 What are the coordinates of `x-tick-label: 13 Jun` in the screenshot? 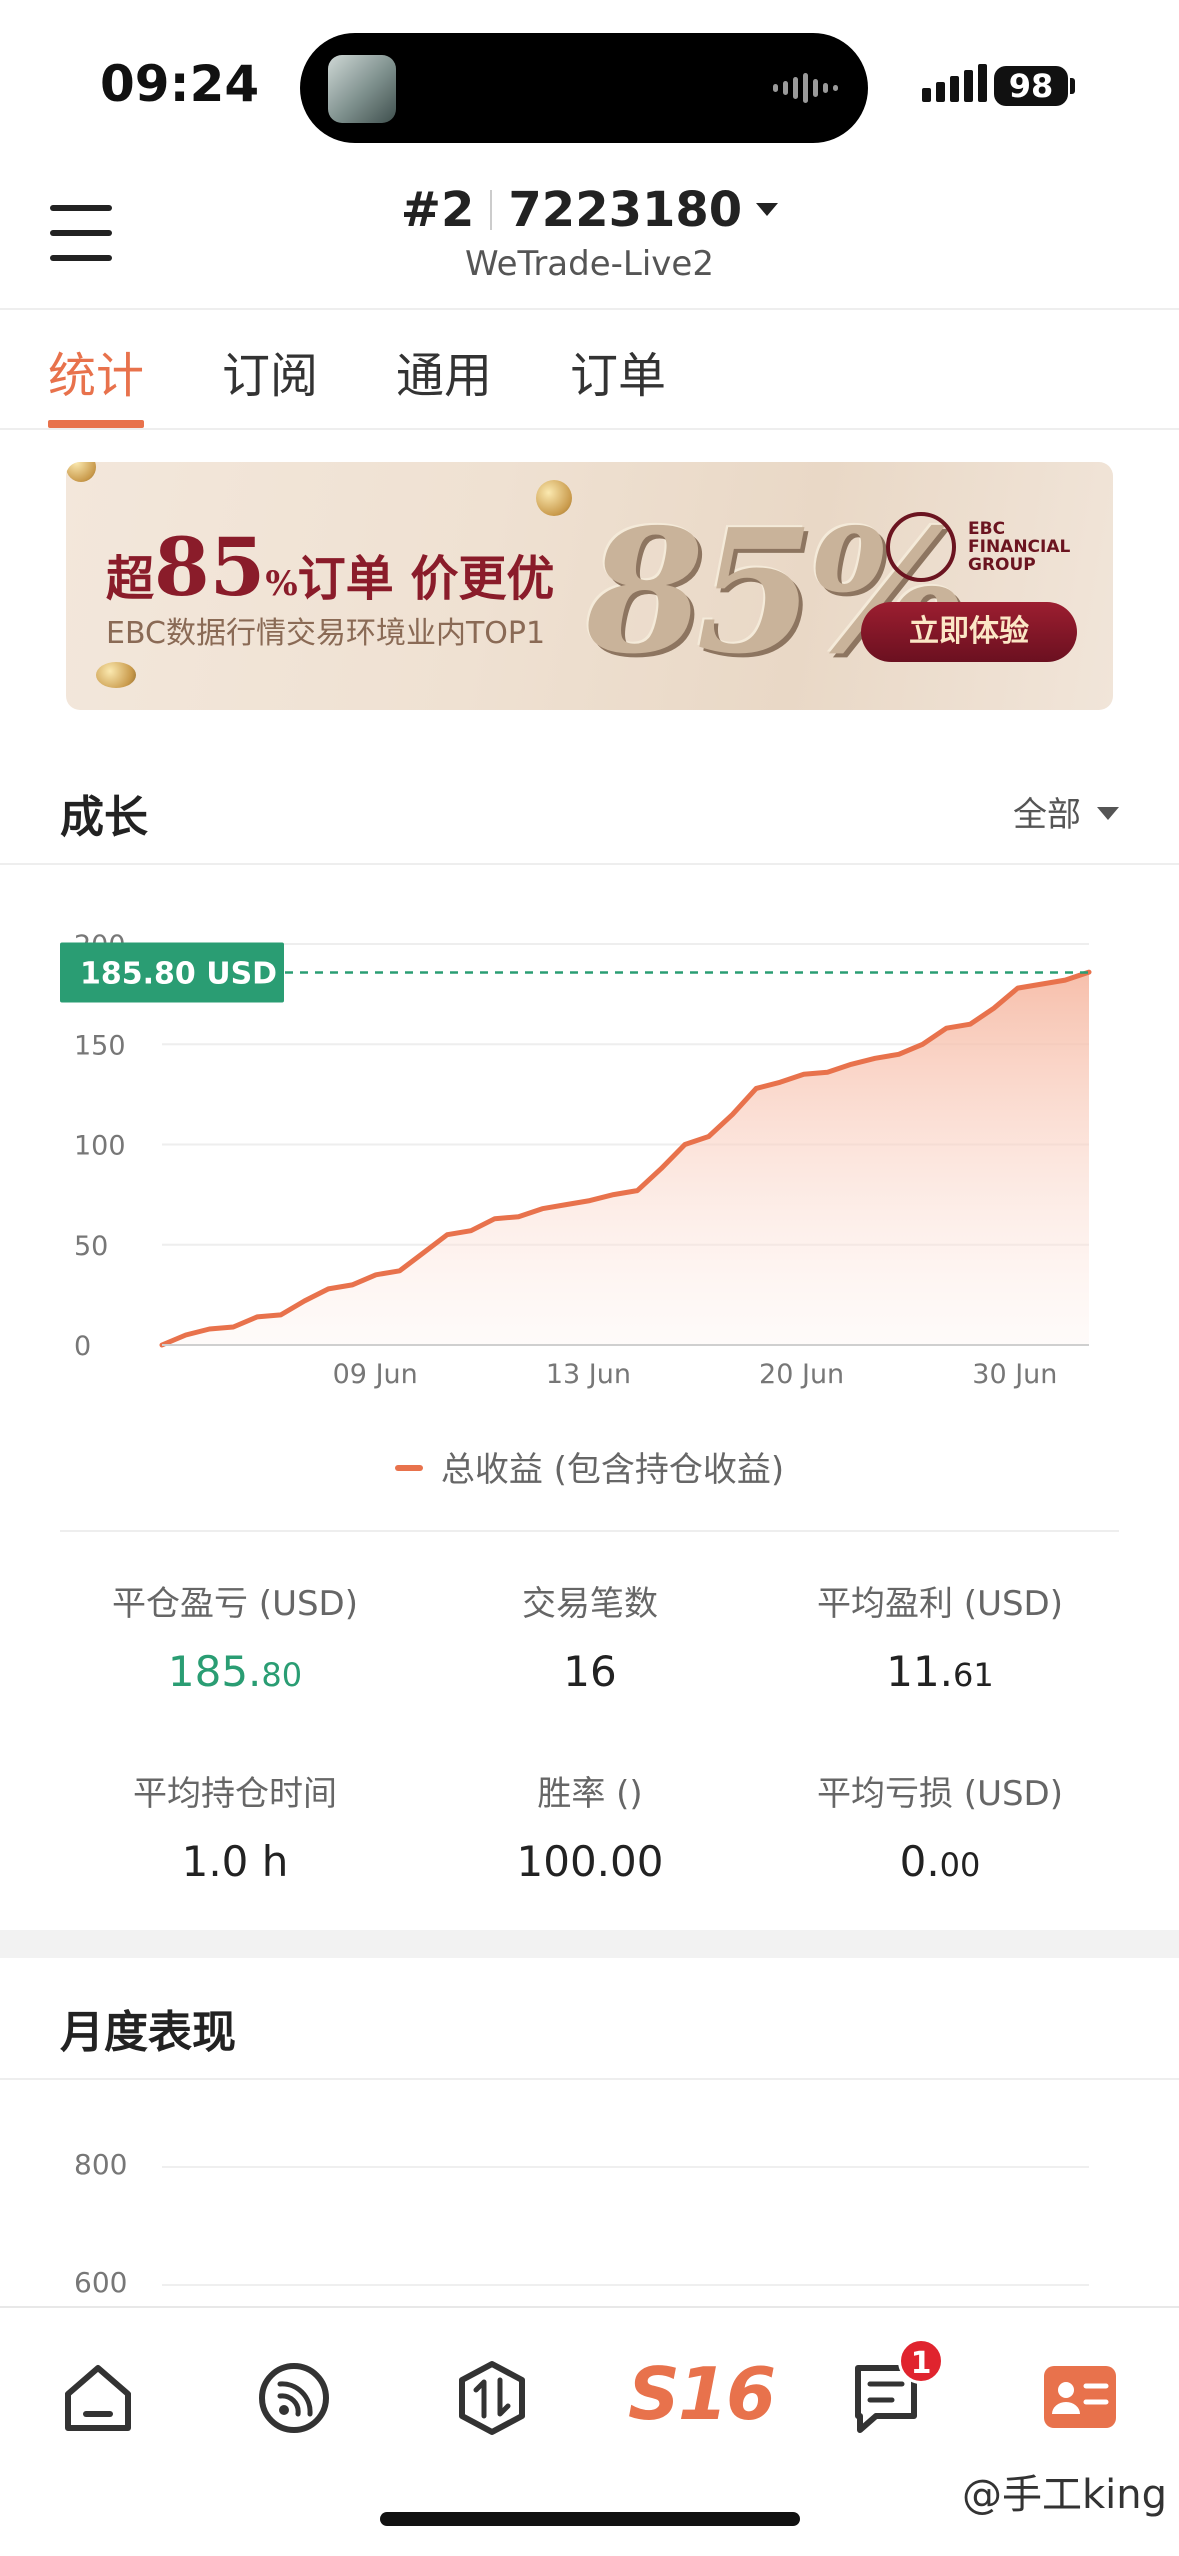 It's located at (588, 1374).